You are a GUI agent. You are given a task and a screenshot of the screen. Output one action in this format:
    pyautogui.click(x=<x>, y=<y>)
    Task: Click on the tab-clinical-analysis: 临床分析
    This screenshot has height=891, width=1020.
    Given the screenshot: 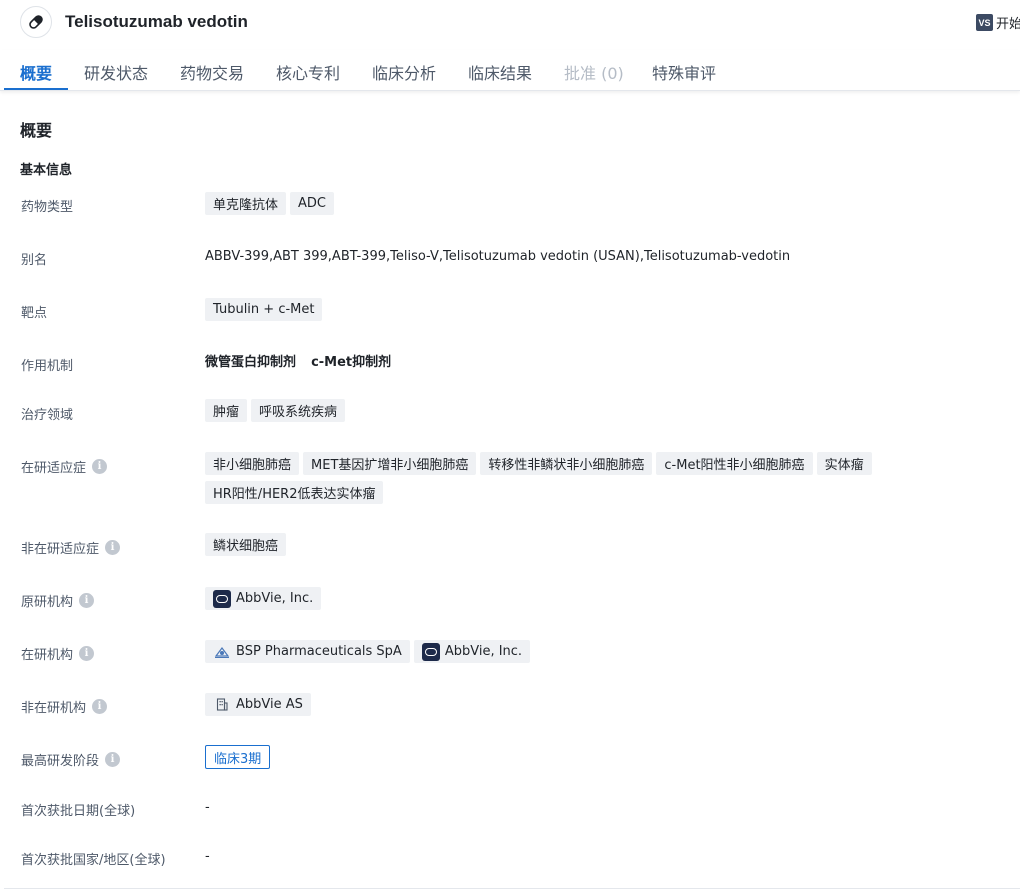 What is the action you would take?
    pyautogui.click(x=404, y=72)
    